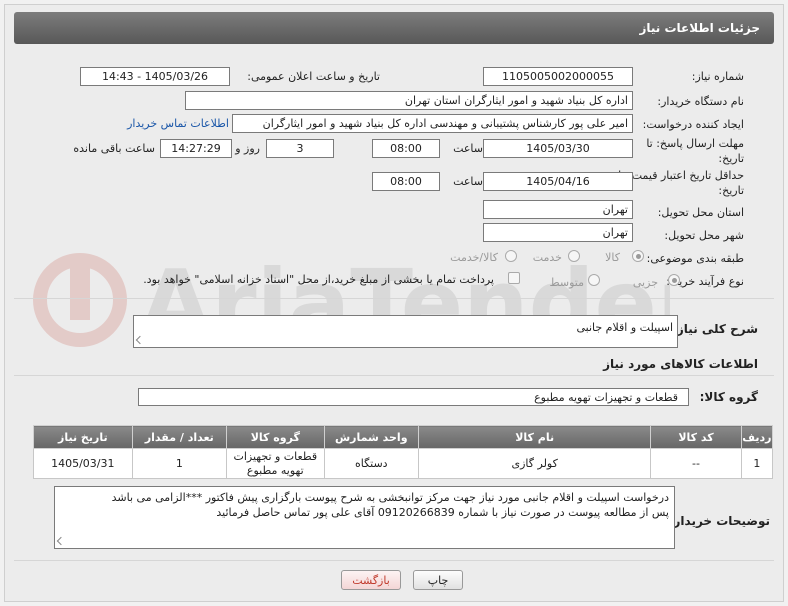  I want to click on goods-section-title: اطلاعات کالاهای مورد نیاز, so click(680, 364).